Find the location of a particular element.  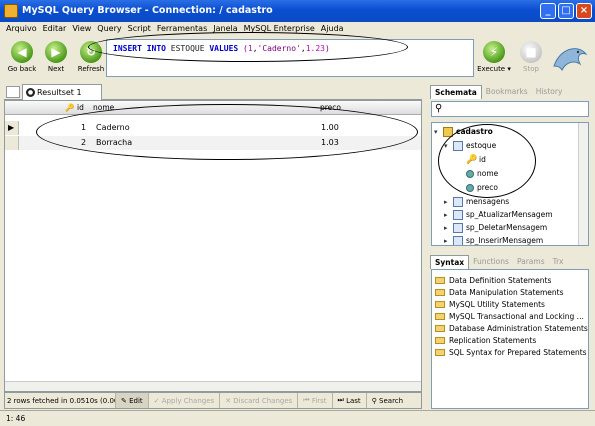

cell-preco: 1.00 is located at coordinates (330, 127).